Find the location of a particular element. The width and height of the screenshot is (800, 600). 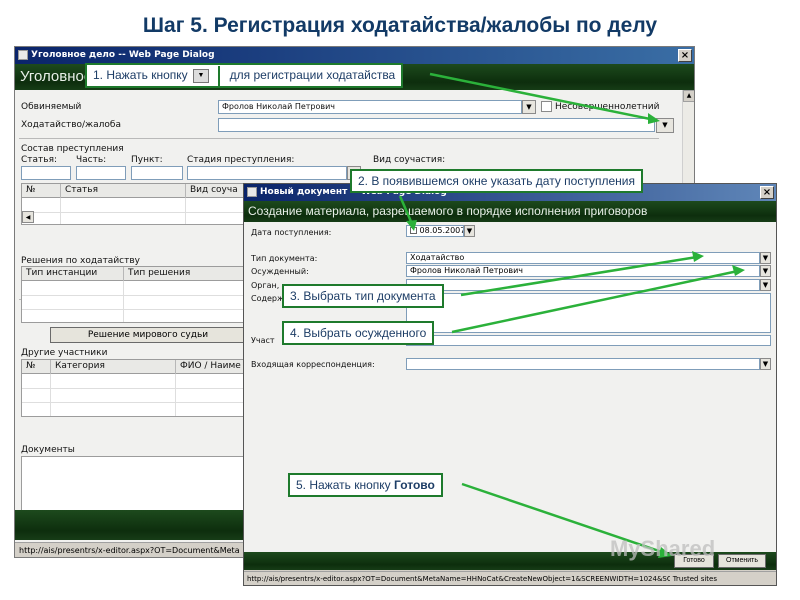

date-field: 08.05.2007 is located at coordinates (435, 231).